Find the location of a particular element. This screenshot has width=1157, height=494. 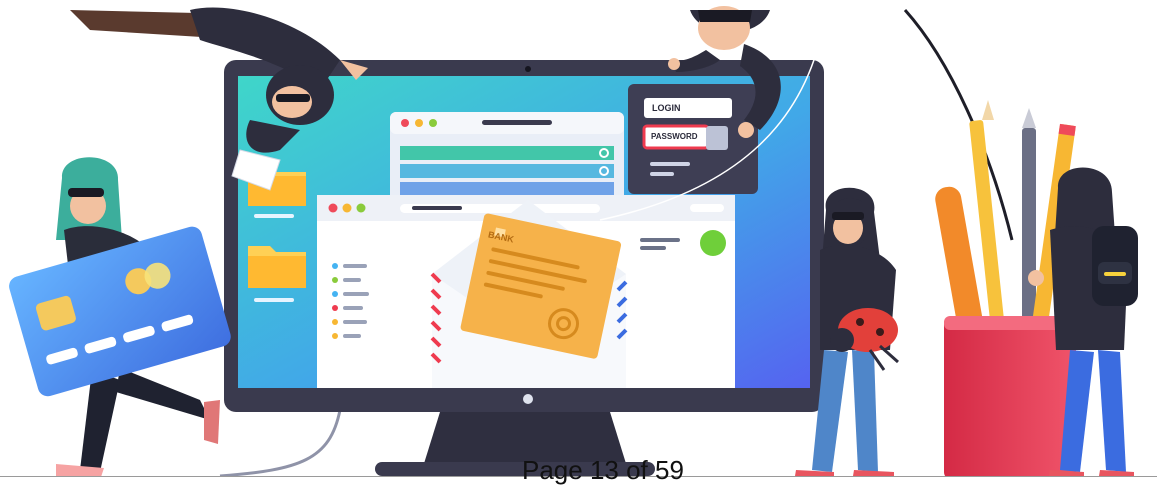

password-label: PASSWORD is located at coordinates (674, 136).